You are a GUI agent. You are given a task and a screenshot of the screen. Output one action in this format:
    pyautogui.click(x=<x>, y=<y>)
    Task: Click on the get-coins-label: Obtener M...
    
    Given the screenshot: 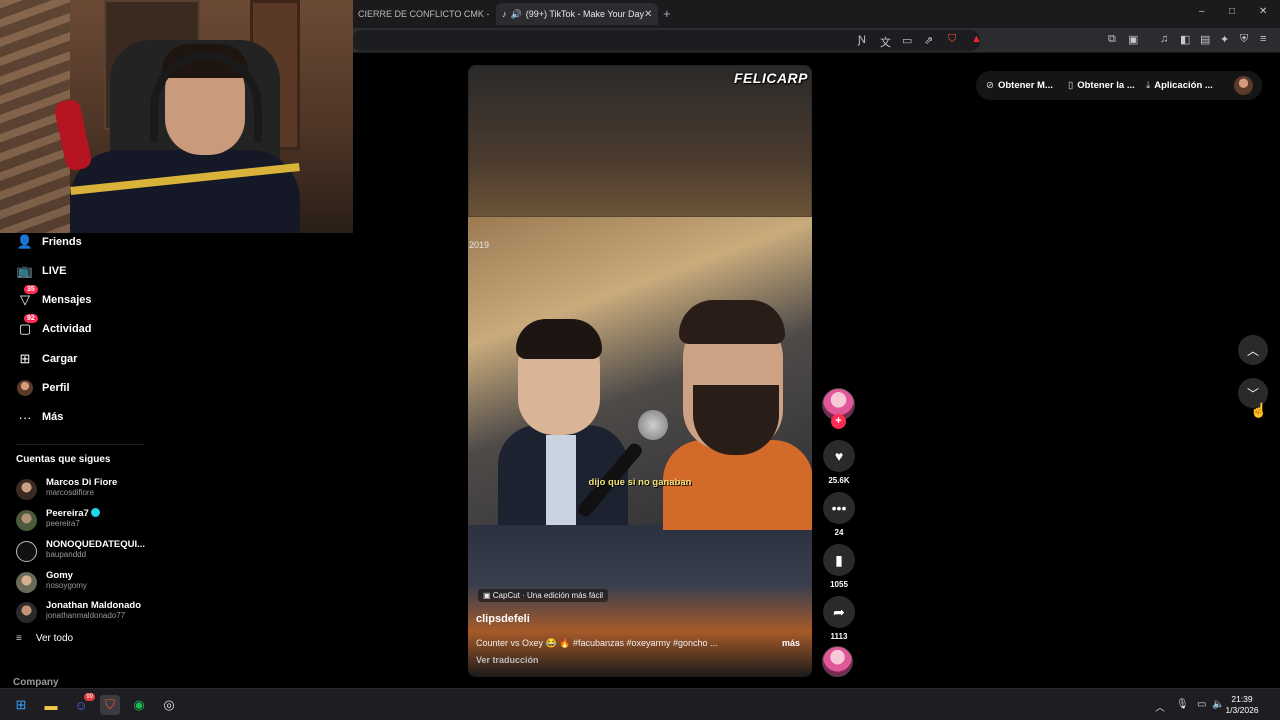 What is the action you would take?
    pyautogui.click(x=1025, y=85)
    